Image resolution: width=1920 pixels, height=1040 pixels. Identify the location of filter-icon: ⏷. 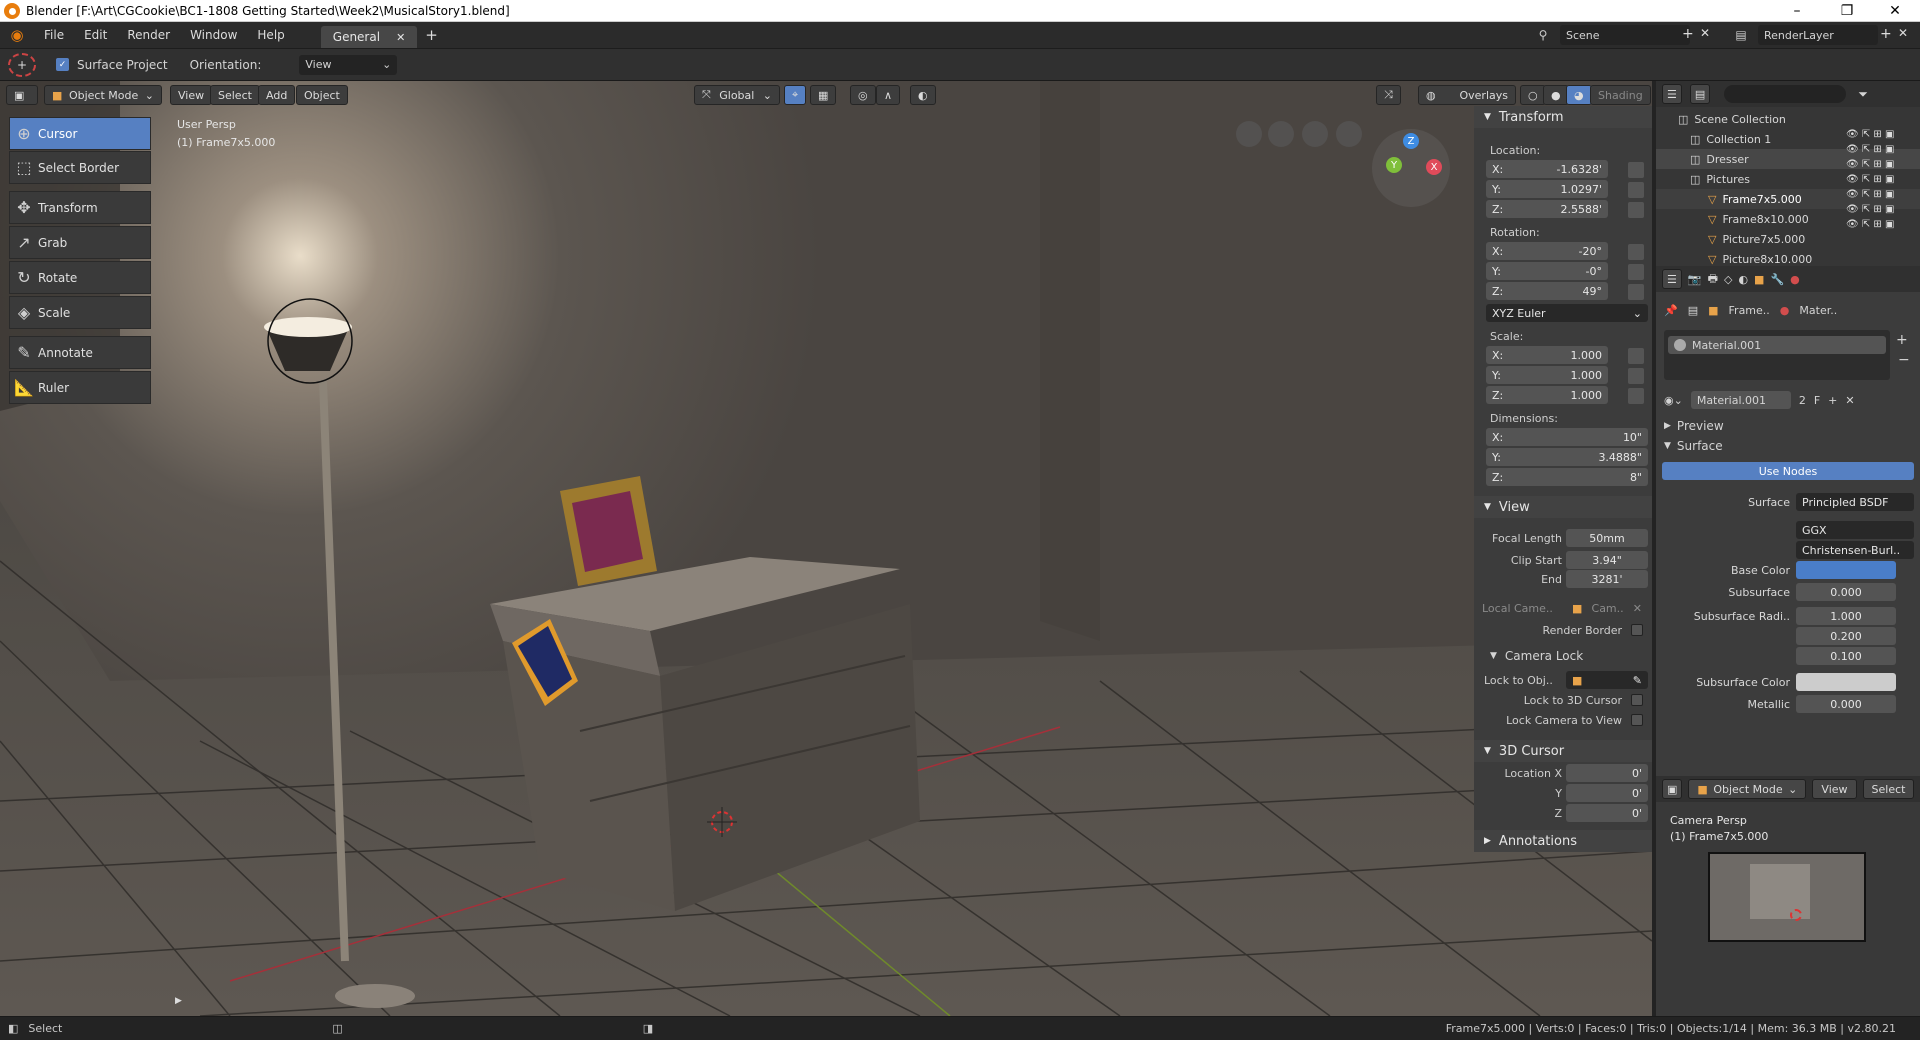
(1863, 94).